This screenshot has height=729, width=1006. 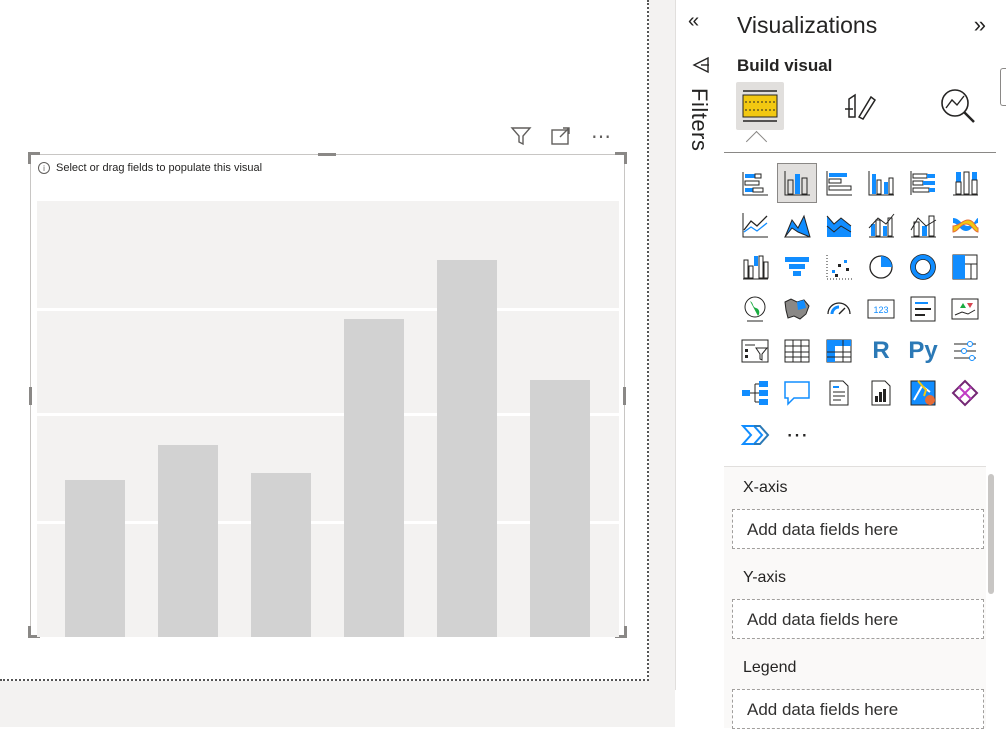 I want to click on power-apps-icon, so click(x=965, y=393).